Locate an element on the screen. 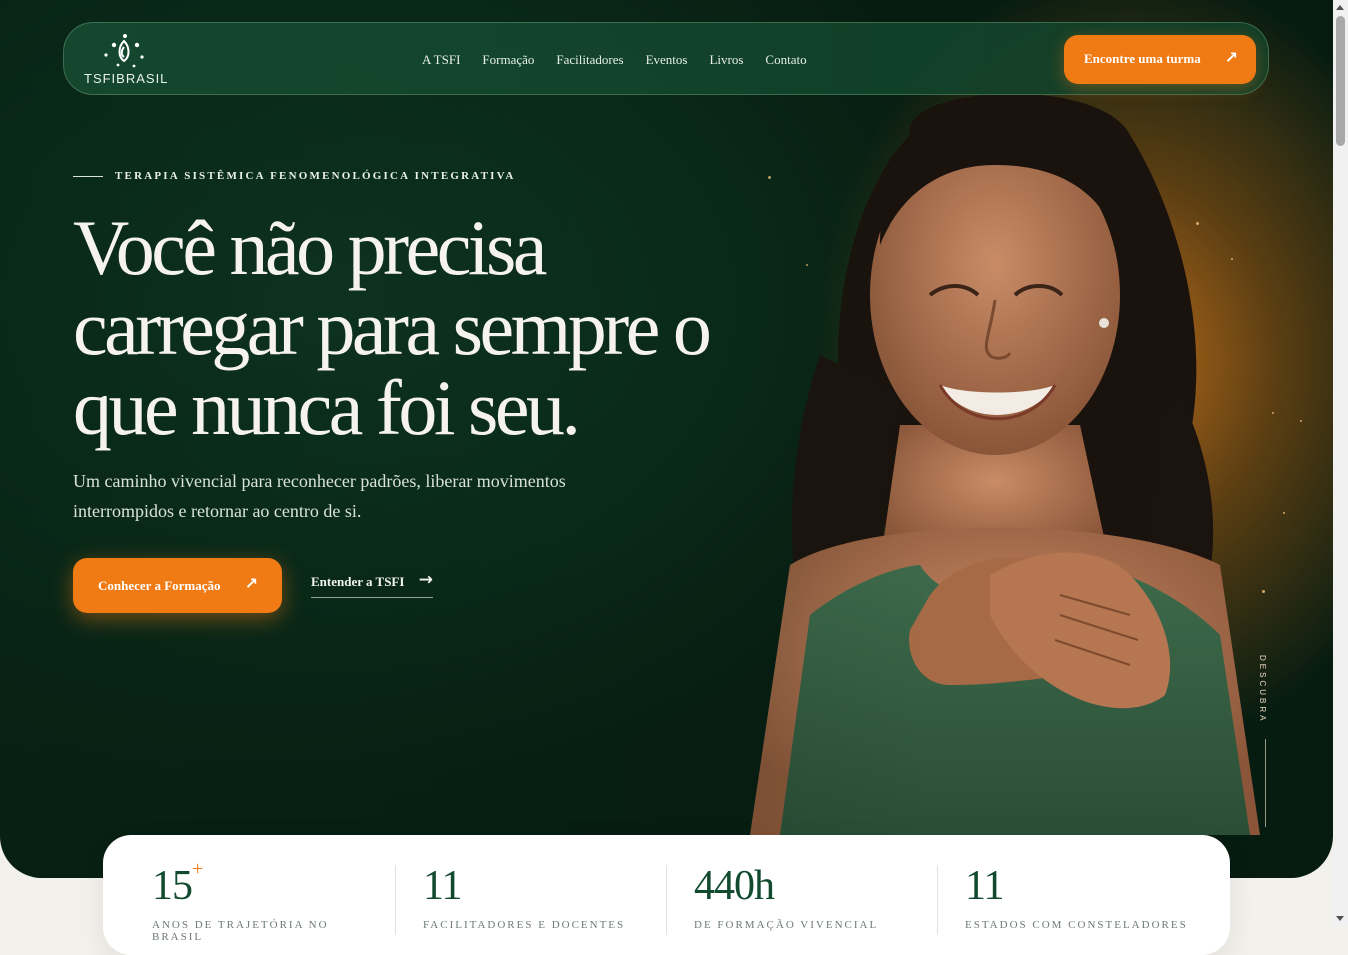  brand-logo: TSFIBRASIL is located at coordinates (125, 61).